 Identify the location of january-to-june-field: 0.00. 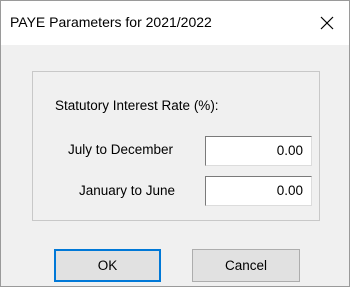
(258, 191).